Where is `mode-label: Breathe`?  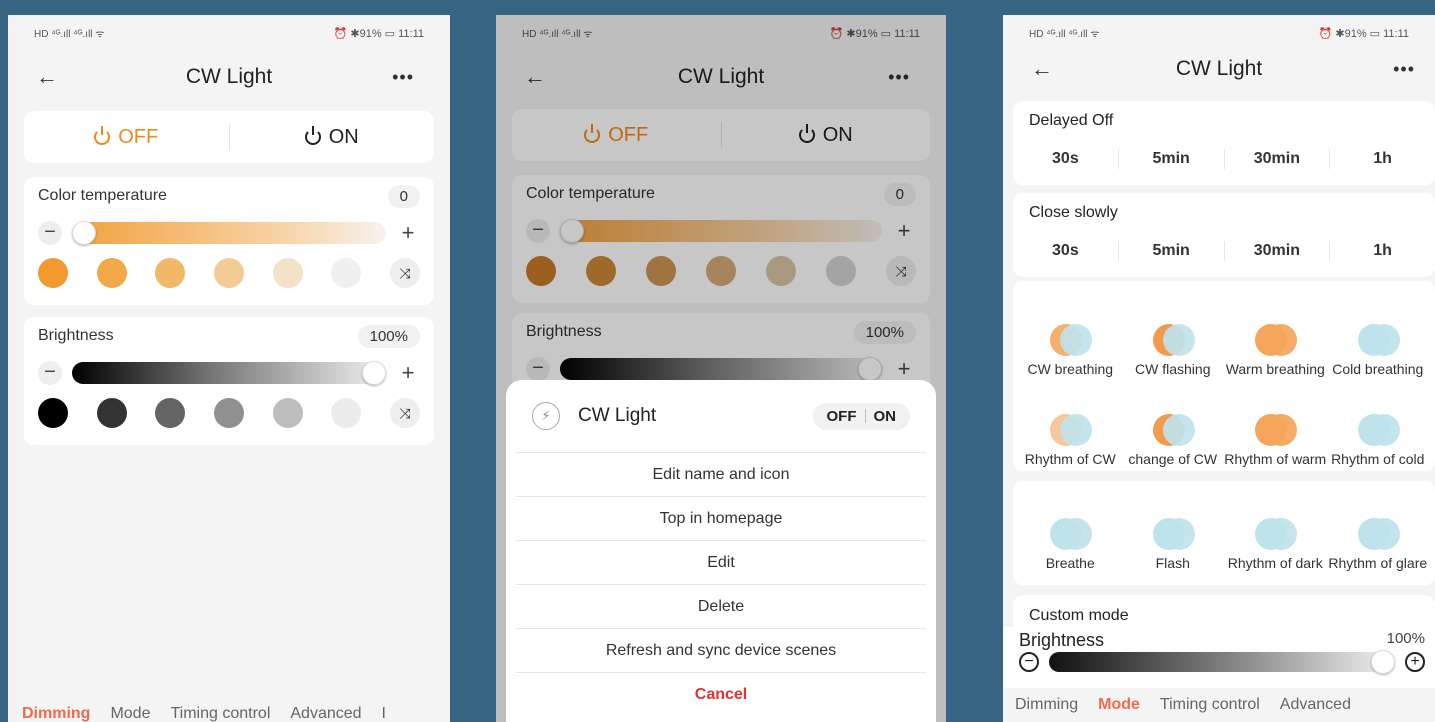
mode-label: Breathe is located at coordinates (1070, 563).